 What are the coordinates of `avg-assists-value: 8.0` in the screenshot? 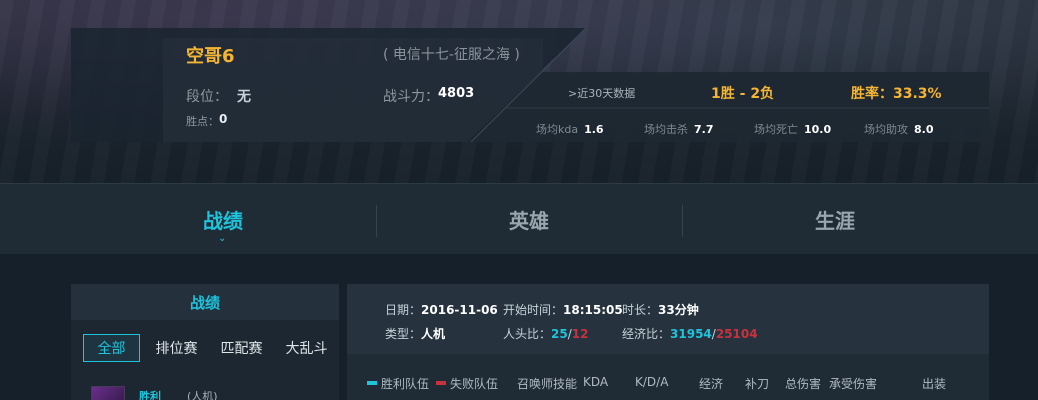 It's located at (924, 129).